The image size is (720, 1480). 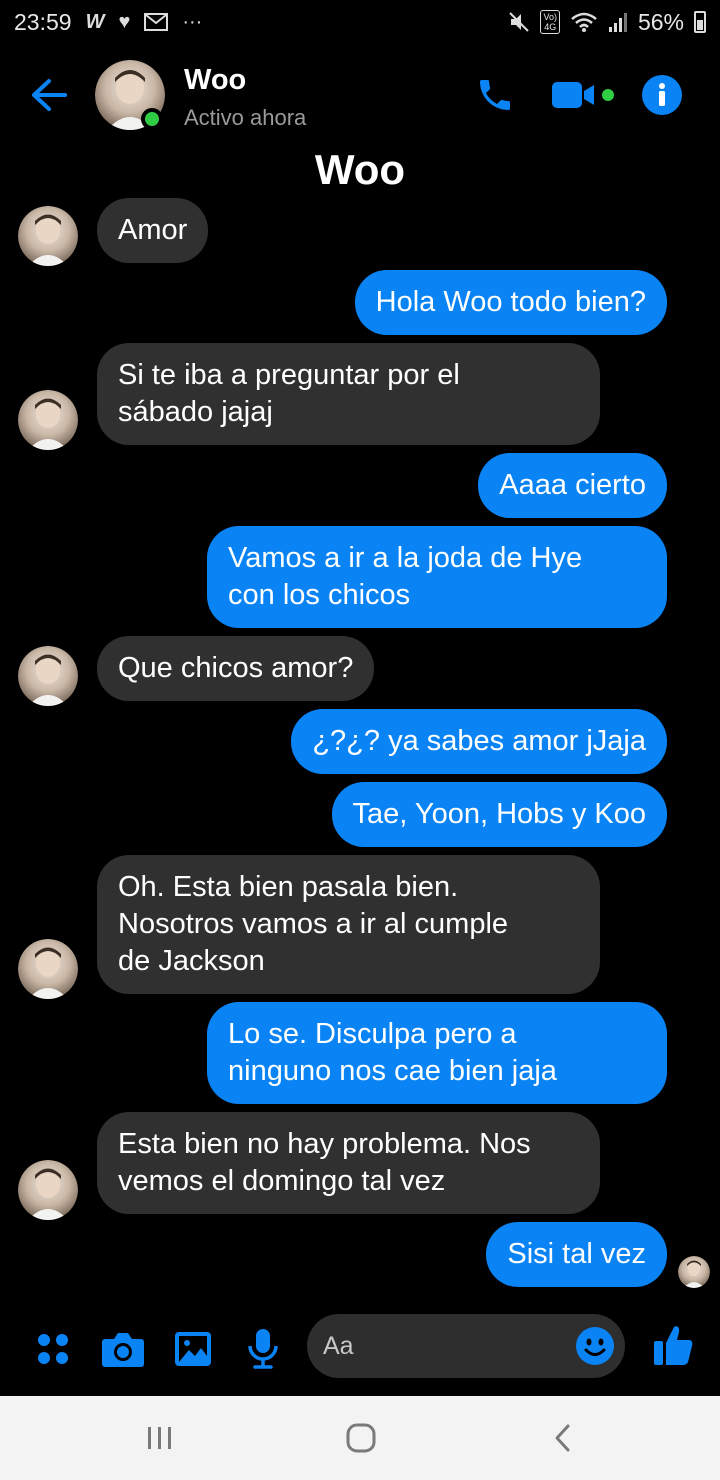 I want to click on status-time: 23:59, so click(x=43, y=21).